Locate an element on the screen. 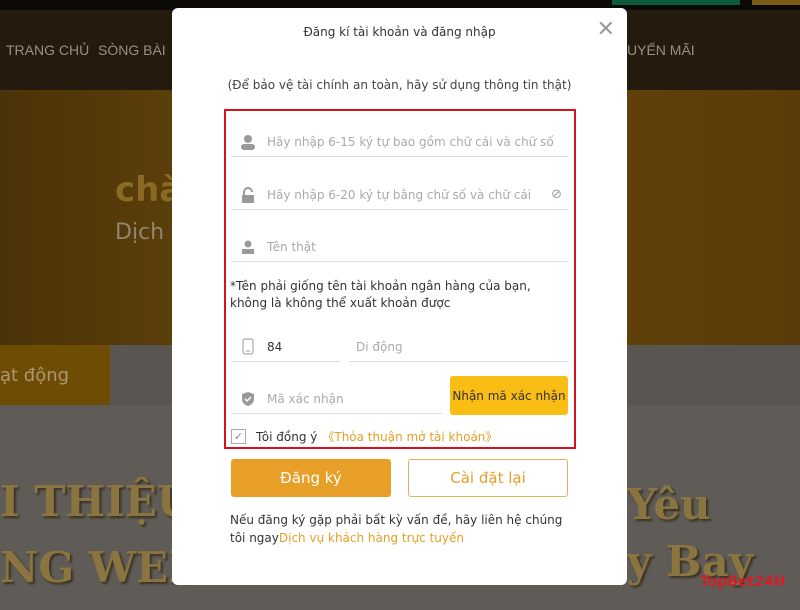  phone-field is located at coordinates (458, 347).